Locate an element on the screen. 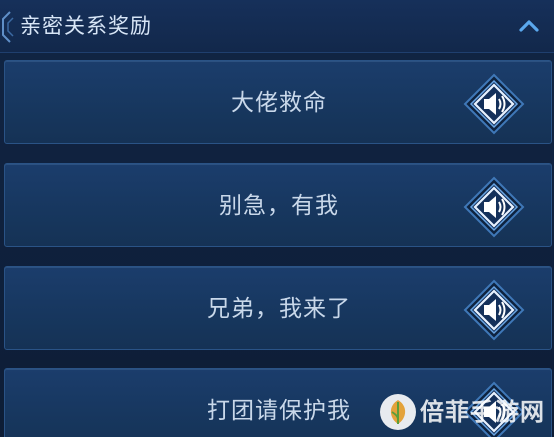  chevron-up-icon is located at coordinates (529, 26).